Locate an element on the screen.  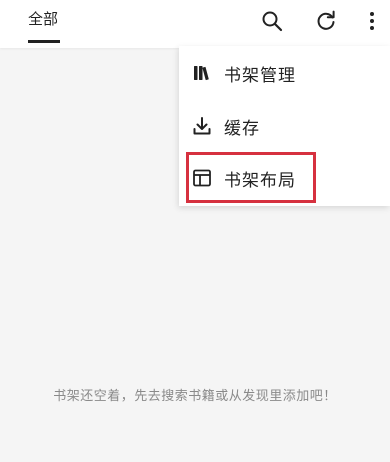
download-icon is located at coordinates (202, 126).